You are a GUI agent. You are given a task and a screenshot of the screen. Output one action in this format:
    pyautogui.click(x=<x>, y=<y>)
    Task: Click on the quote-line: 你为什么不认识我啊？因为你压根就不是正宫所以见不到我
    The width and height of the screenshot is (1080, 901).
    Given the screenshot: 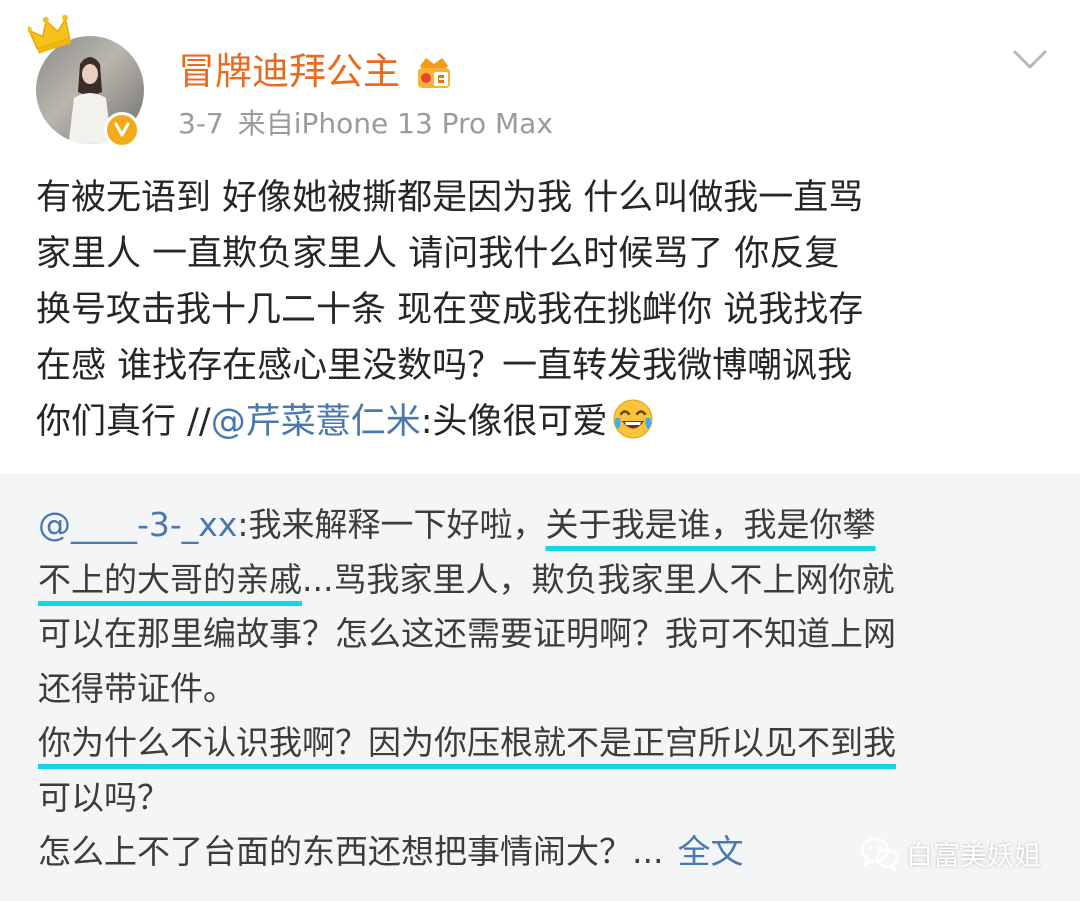 What is the action you would take?
    pyautogui.click(x=553, y=743)
    